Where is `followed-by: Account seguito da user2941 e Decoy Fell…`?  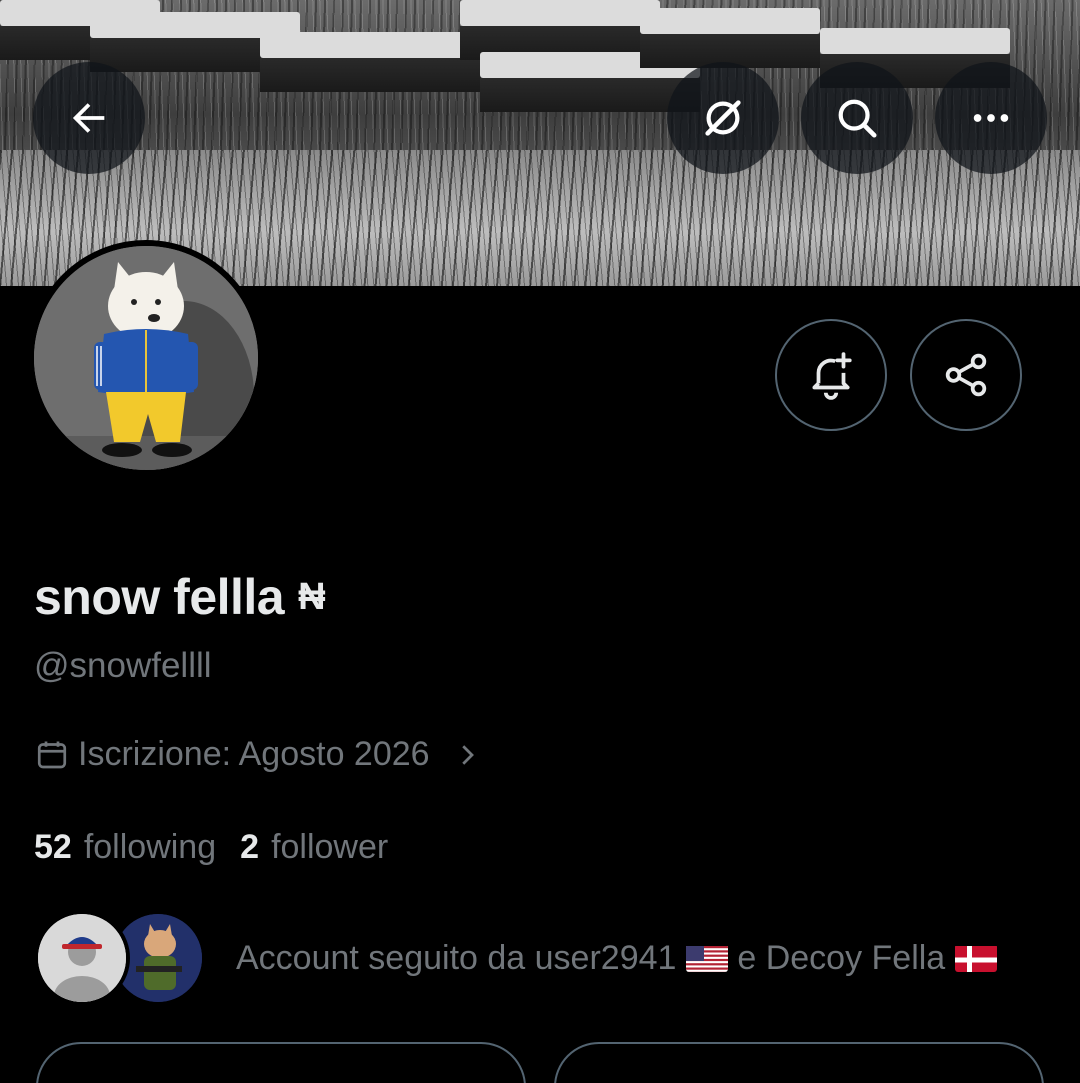
followed-by: Account seguito da user2941 e Decoy Fell… is located at coordinates (515, 958).